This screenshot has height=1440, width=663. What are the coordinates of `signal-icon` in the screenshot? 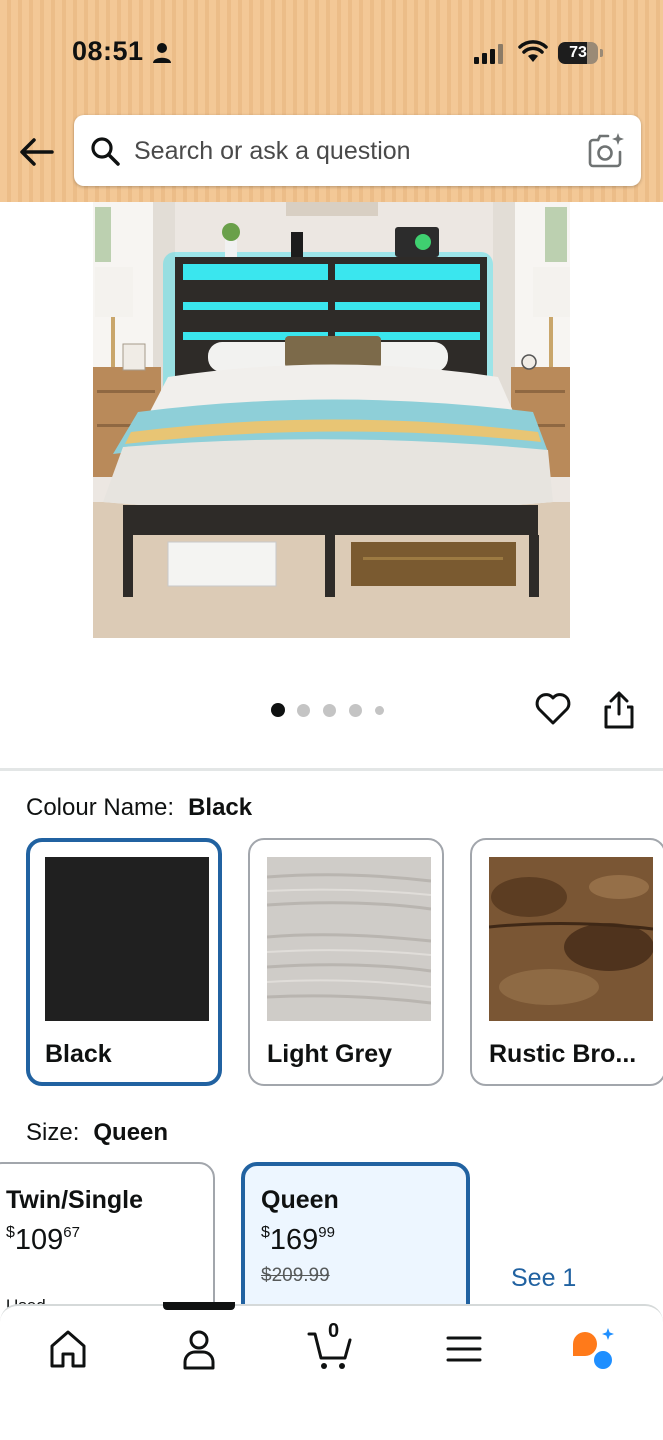 It's located at (488, 54).